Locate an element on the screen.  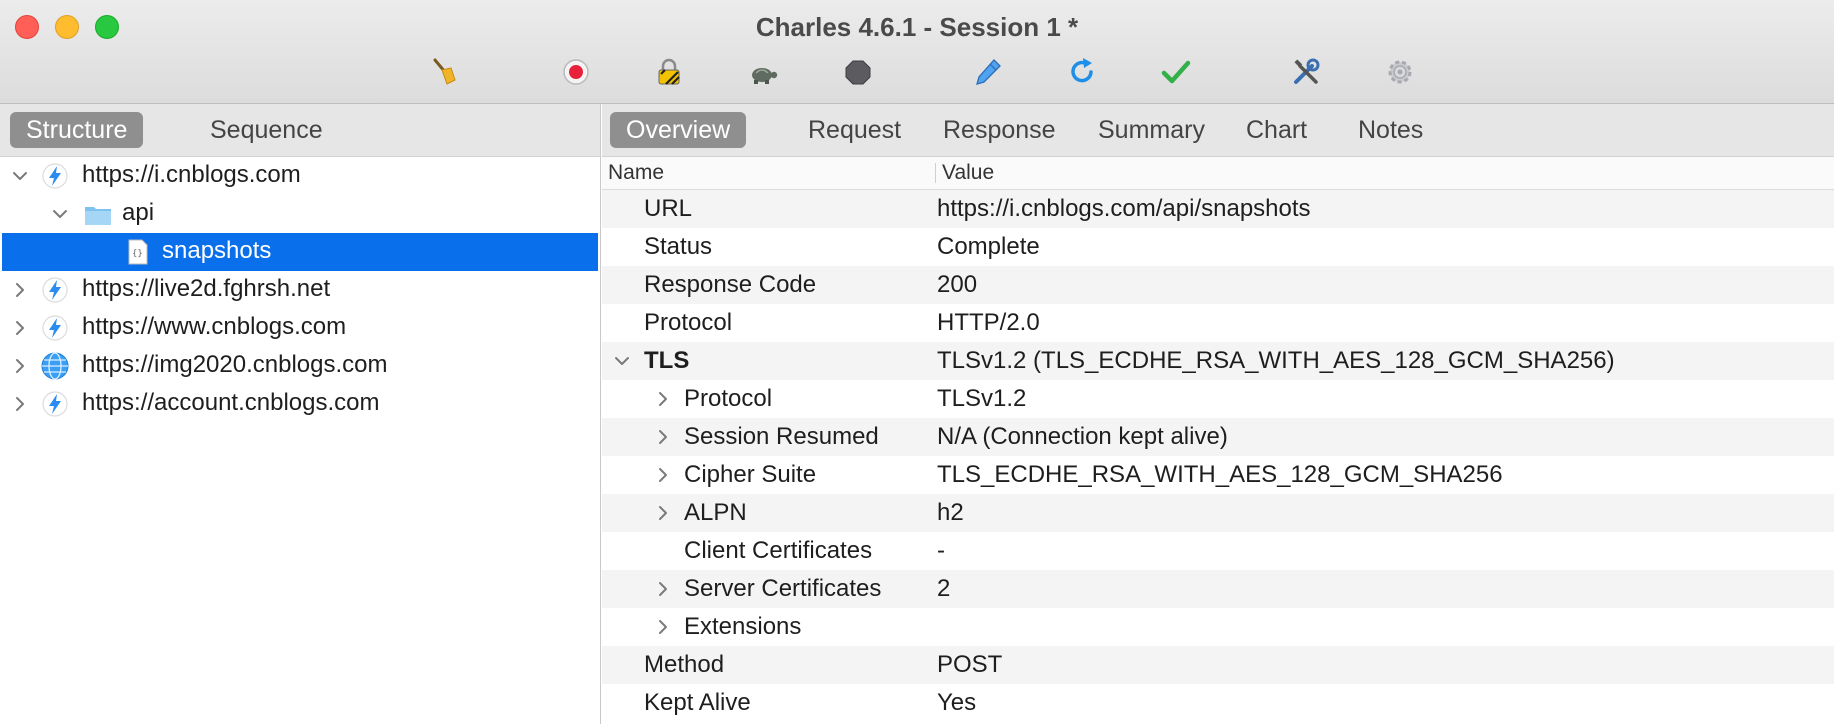
tree-node: https://img2020.cnblogs.com is located at coordinates (299, 366).